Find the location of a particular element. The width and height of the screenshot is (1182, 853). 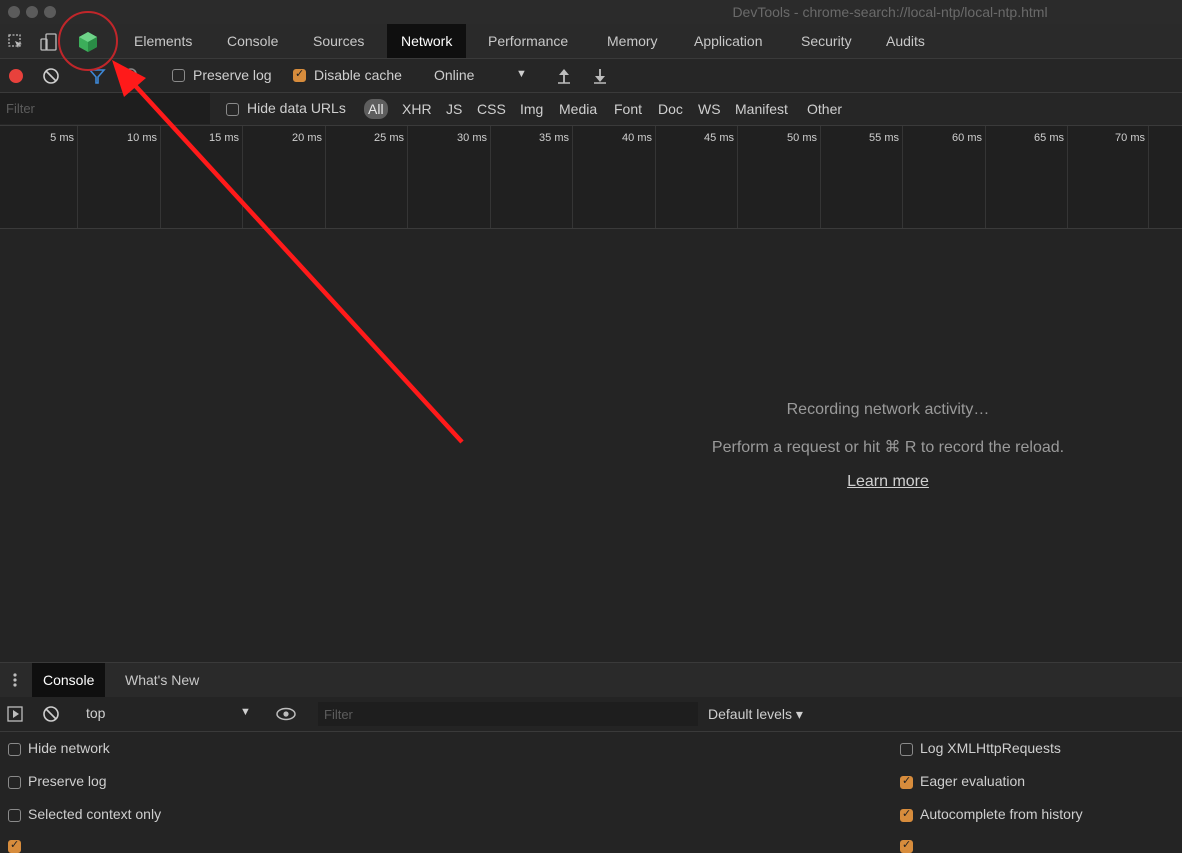

context-select: top ▼ is located at coordinates (169, 714).